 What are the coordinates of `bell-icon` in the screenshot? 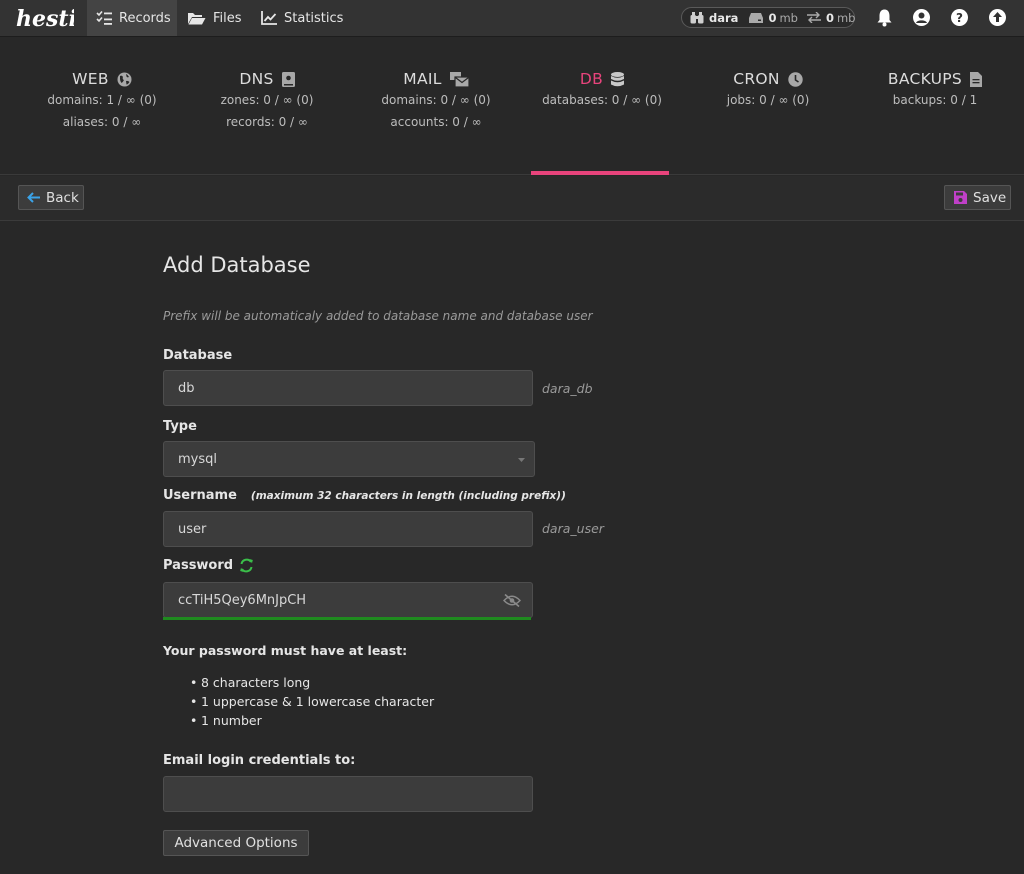 It's located at (884, 17).